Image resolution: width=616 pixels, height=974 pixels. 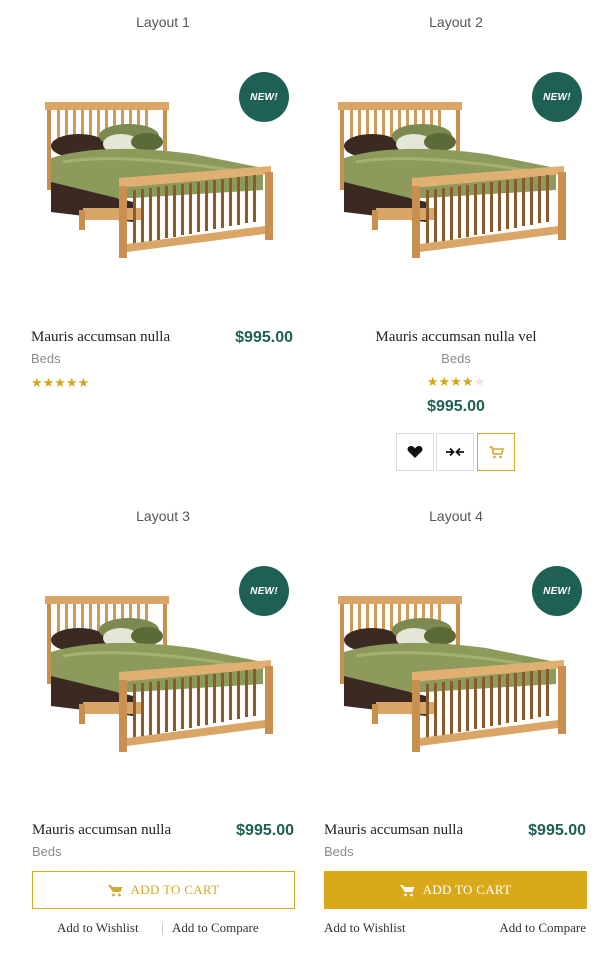 I want to click on product-name: Mauris accumsan nulla vel, so click(x=456, y=337).